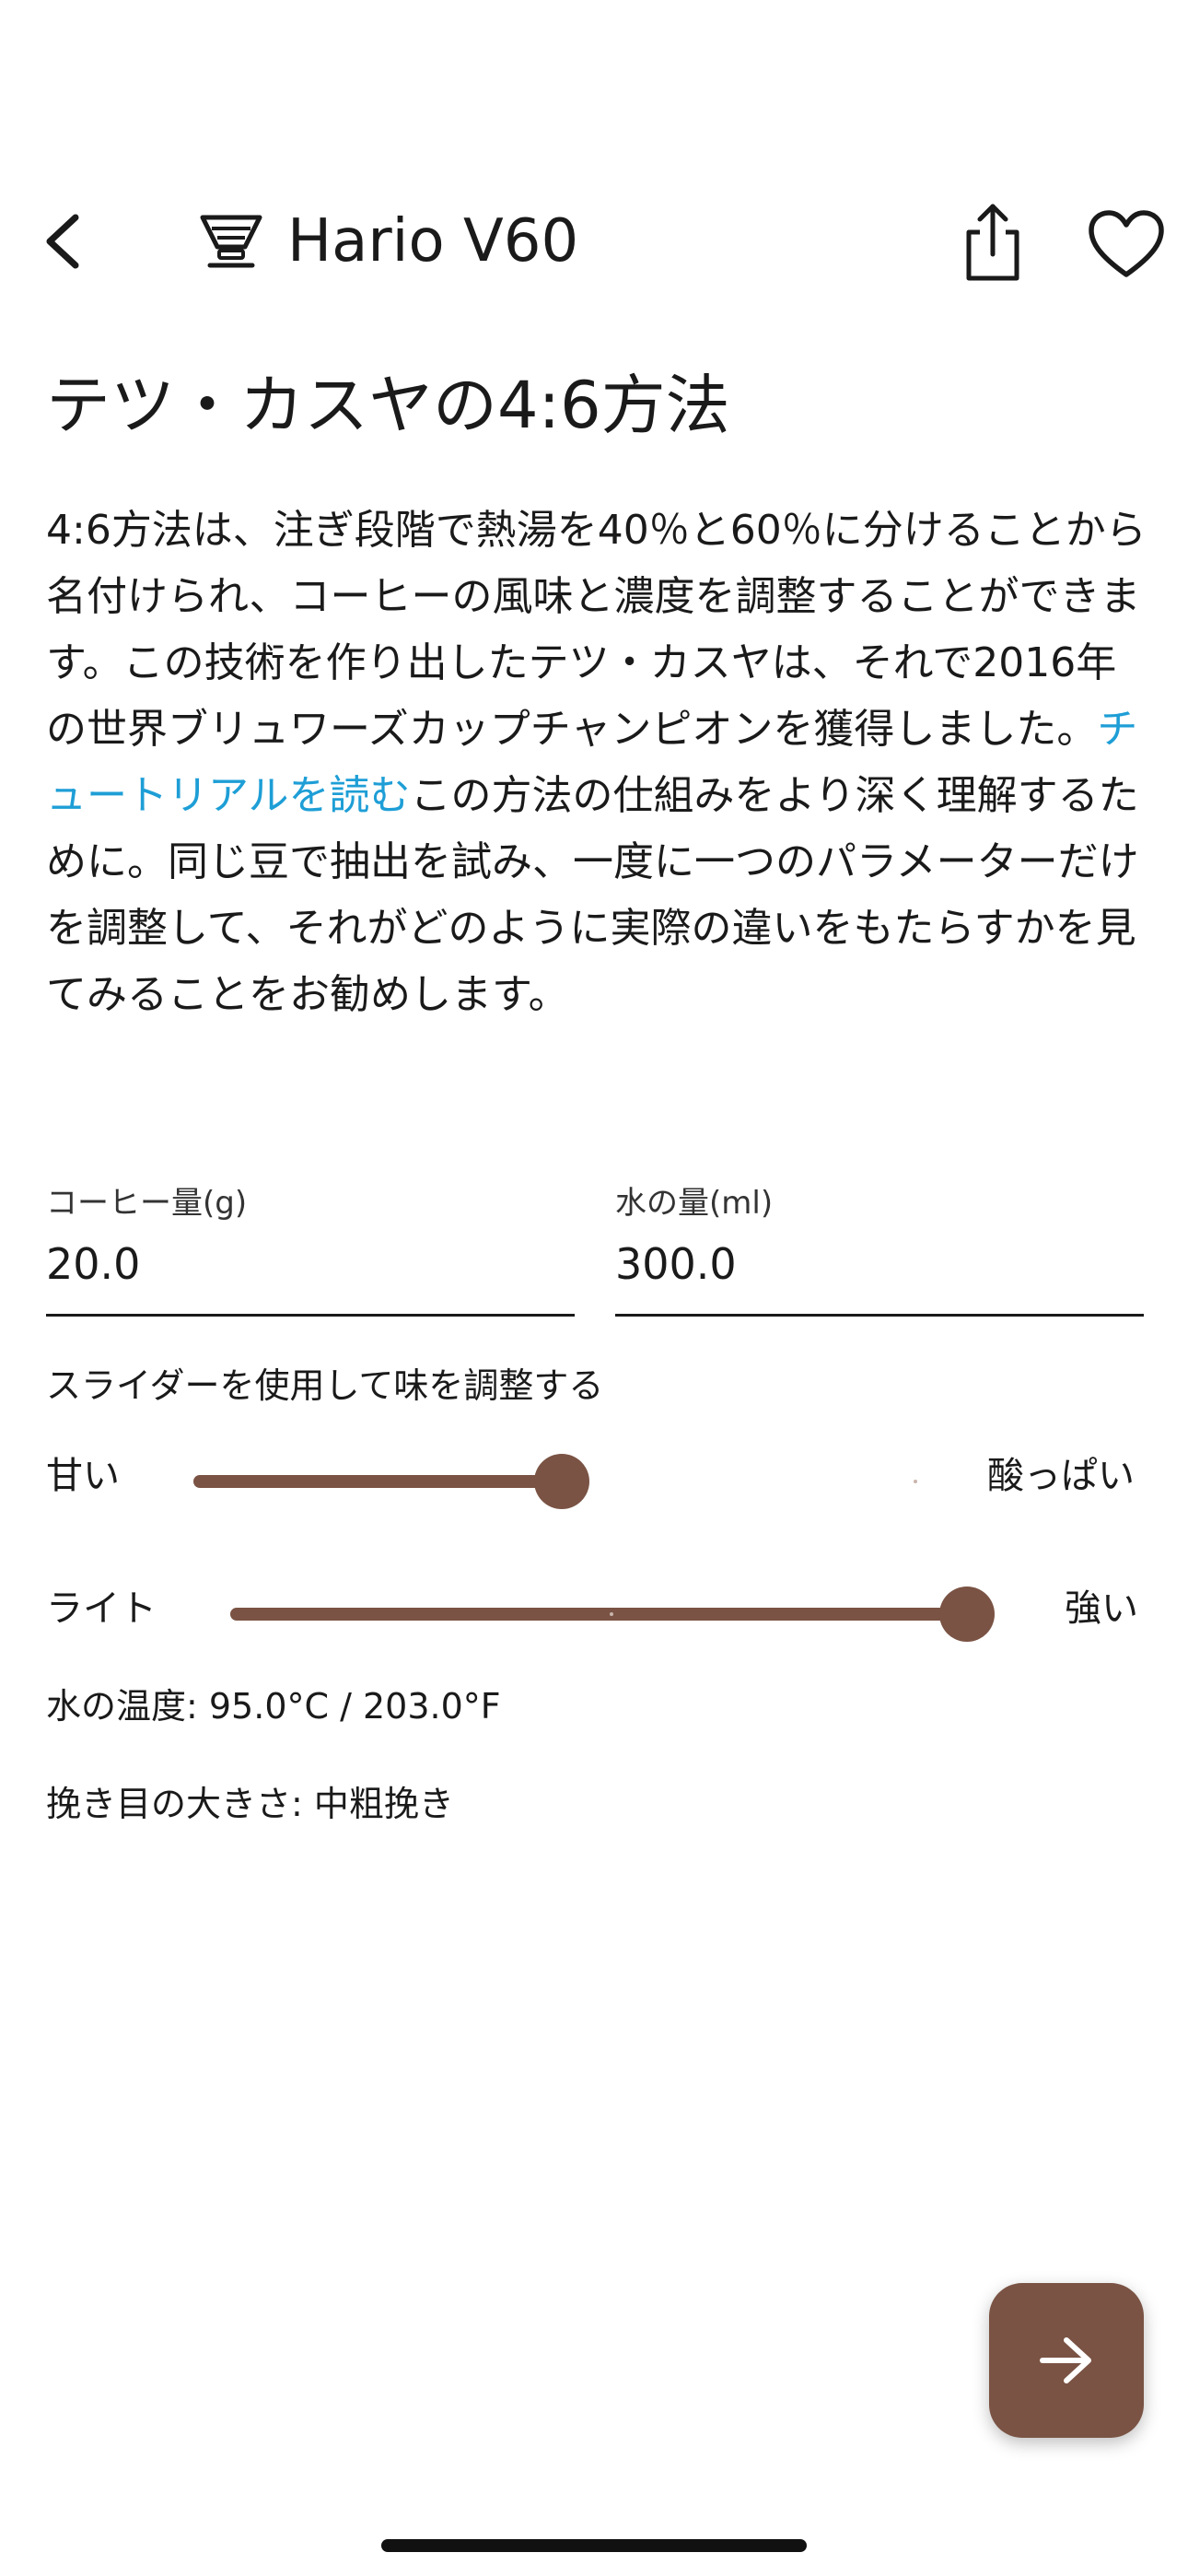  I want to click on back-button, so click(63, 241).